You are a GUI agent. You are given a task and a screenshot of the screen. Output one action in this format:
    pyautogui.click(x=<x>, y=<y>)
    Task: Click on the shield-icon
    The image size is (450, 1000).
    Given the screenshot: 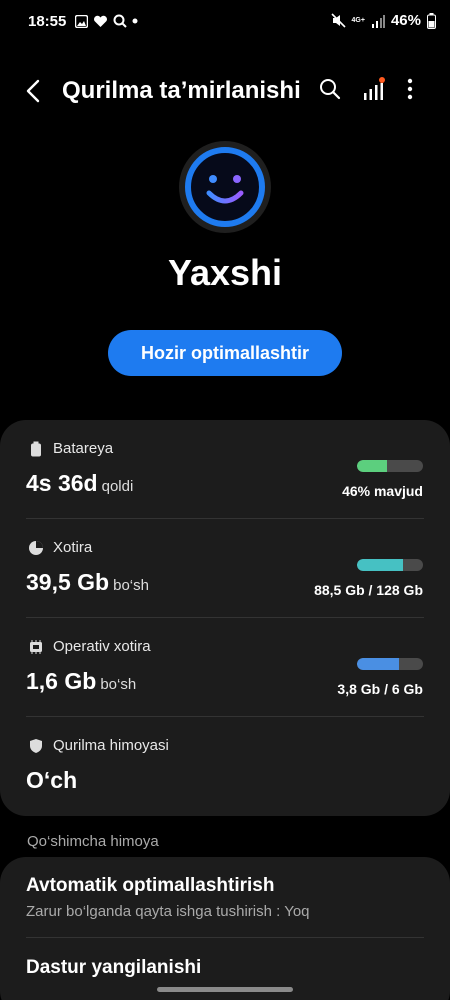 What is the action you would take?
    pyautogui.click(x=36, y=746)
    